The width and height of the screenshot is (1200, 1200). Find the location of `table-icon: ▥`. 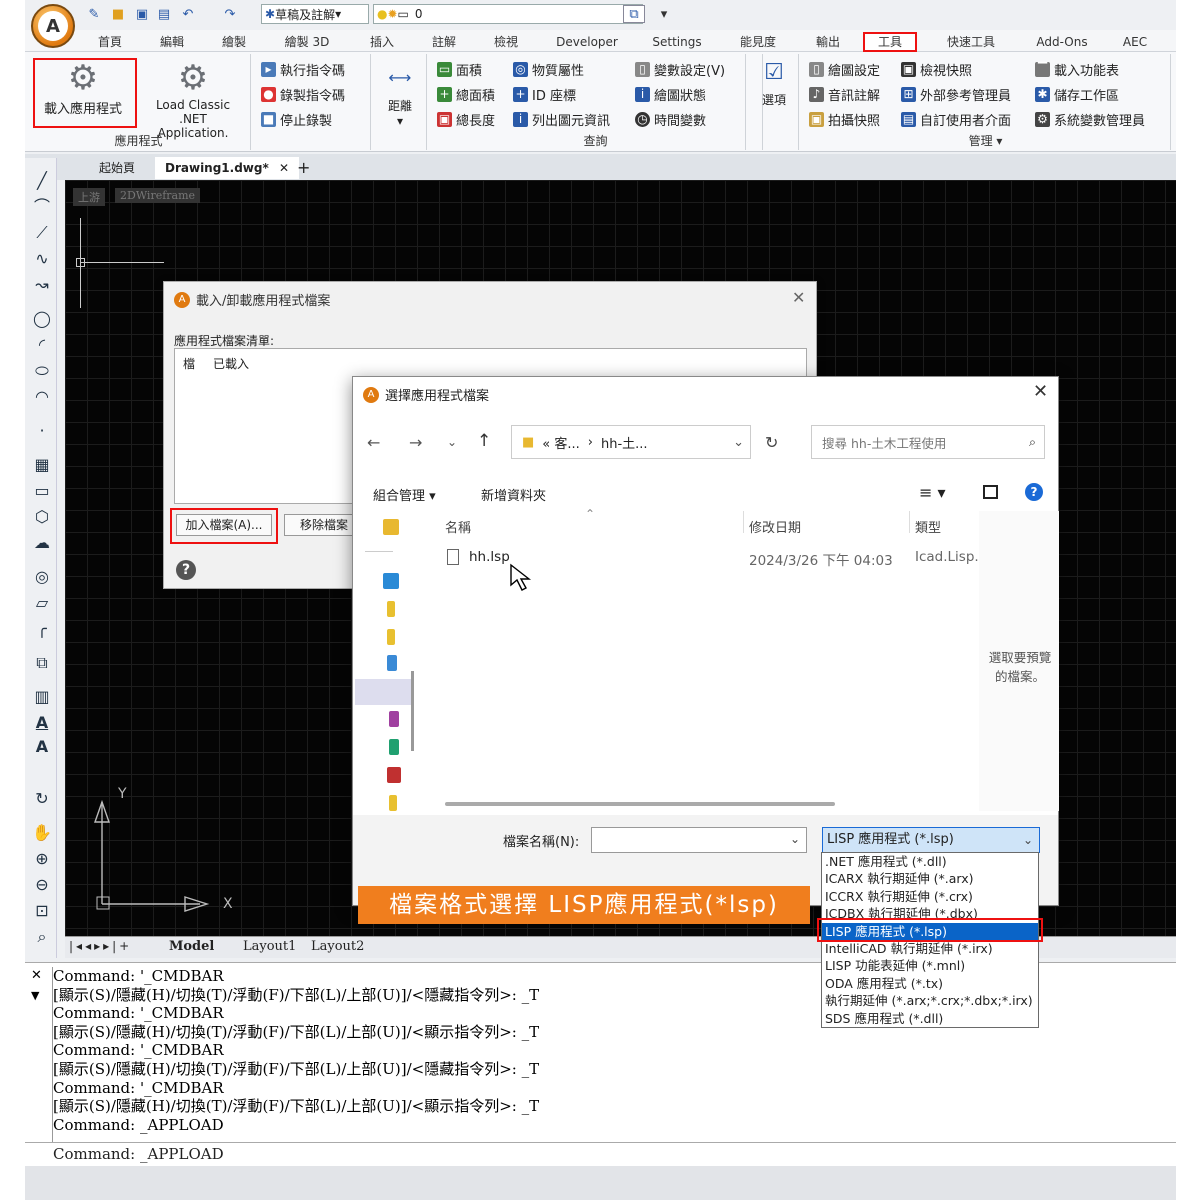

table-icon: ▥ is located at coordinates (42, 697).